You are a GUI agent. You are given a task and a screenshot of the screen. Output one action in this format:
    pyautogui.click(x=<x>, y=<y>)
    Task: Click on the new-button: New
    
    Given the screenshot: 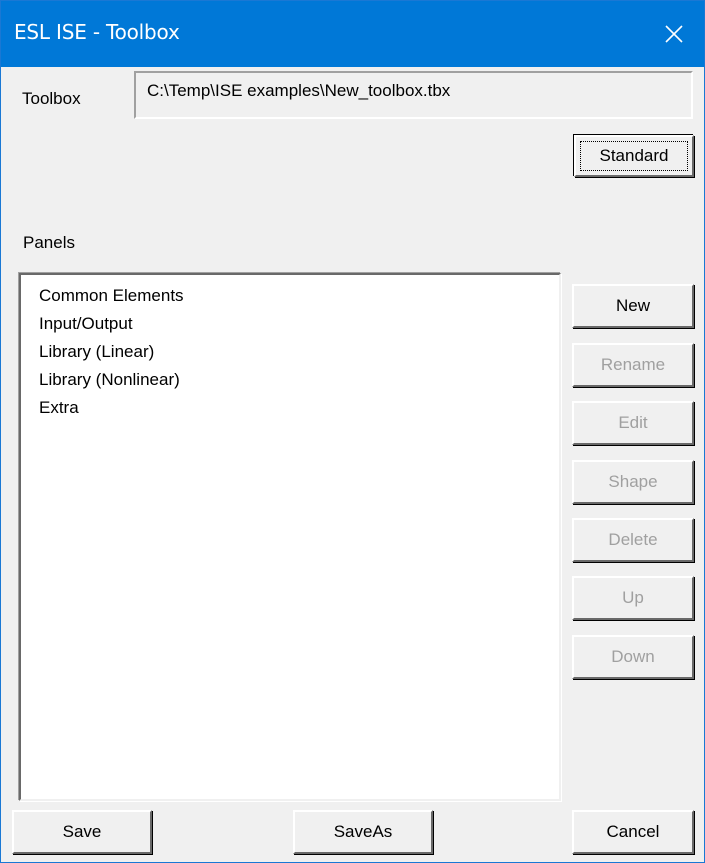 What is the action you would take?
    pyautogui.click(x=633, y=306)
    